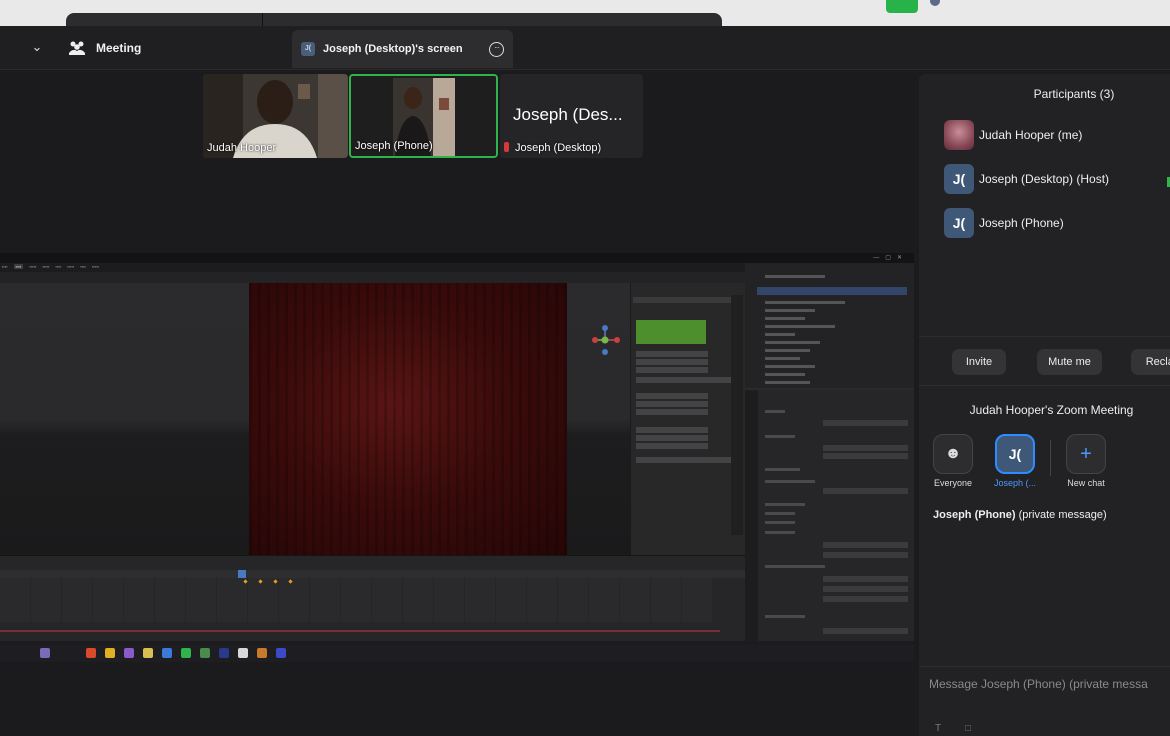  What do you see at coordinates (1086, 461) in the screenshot?
I see `new-chat-button: + New chat` at bounding box center [1086, 461].